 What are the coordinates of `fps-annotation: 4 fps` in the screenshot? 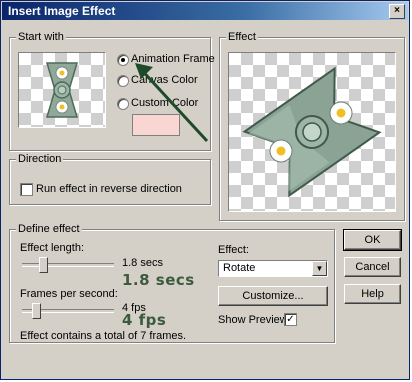 It's located at (144, 320).